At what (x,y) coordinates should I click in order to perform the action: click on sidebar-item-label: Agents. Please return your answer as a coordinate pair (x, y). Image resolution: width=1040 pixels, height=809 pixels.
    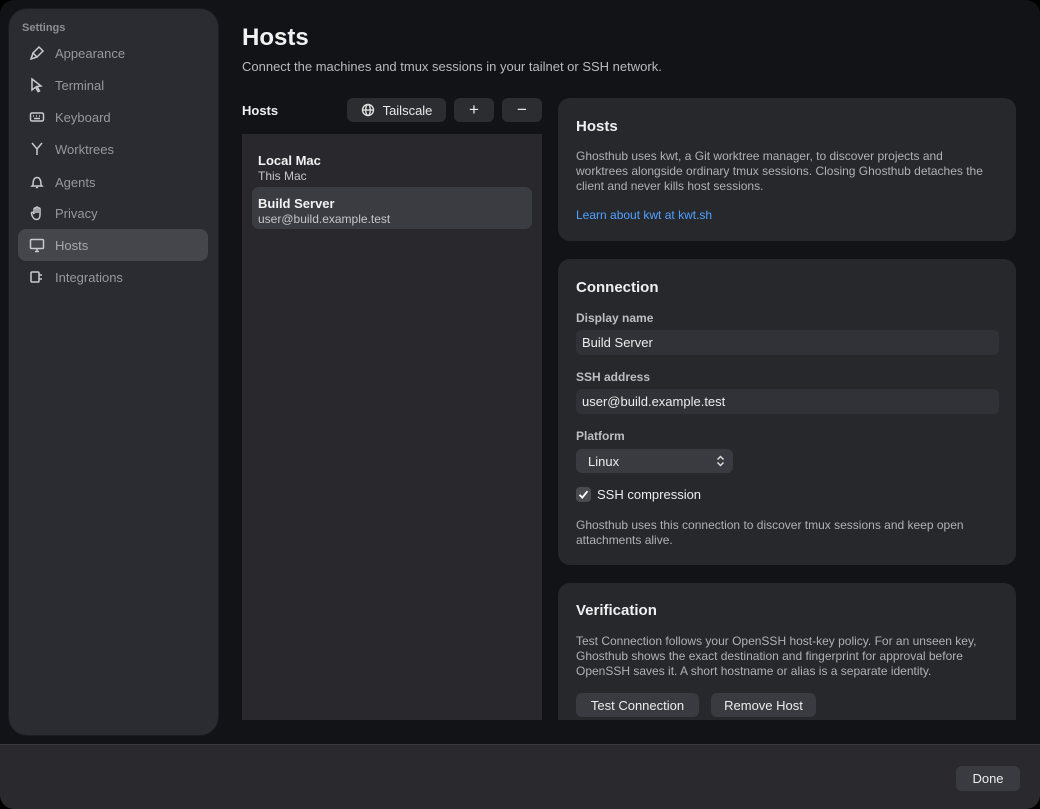
    Looking at the image, I should click on (75, 182).